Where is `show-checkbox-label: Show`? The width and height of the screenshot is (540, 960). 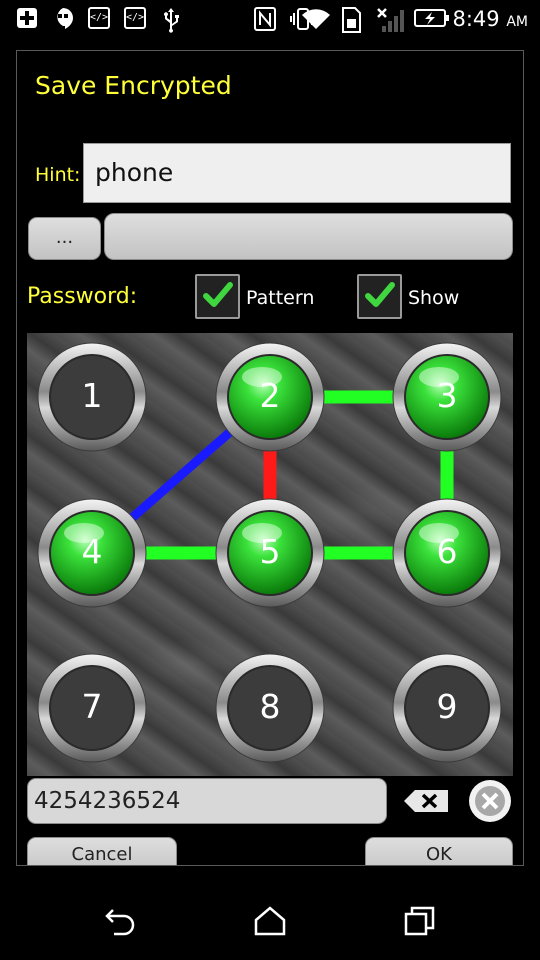
show-checkbox-label: Show is located at coordinates (433, 298).